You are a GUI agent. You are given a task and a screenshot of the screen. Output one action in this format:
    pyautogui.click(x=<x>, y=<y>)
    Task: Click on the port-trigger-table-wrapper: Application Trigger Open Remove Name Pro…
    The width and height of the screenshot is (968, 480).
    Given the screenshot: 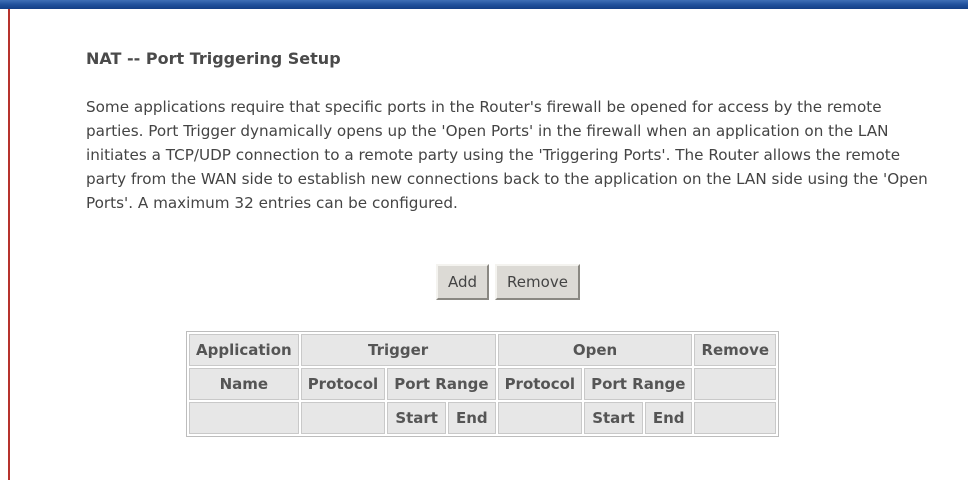 What is the action you would take?
    pyautogui.click(x=483, y=384)
    